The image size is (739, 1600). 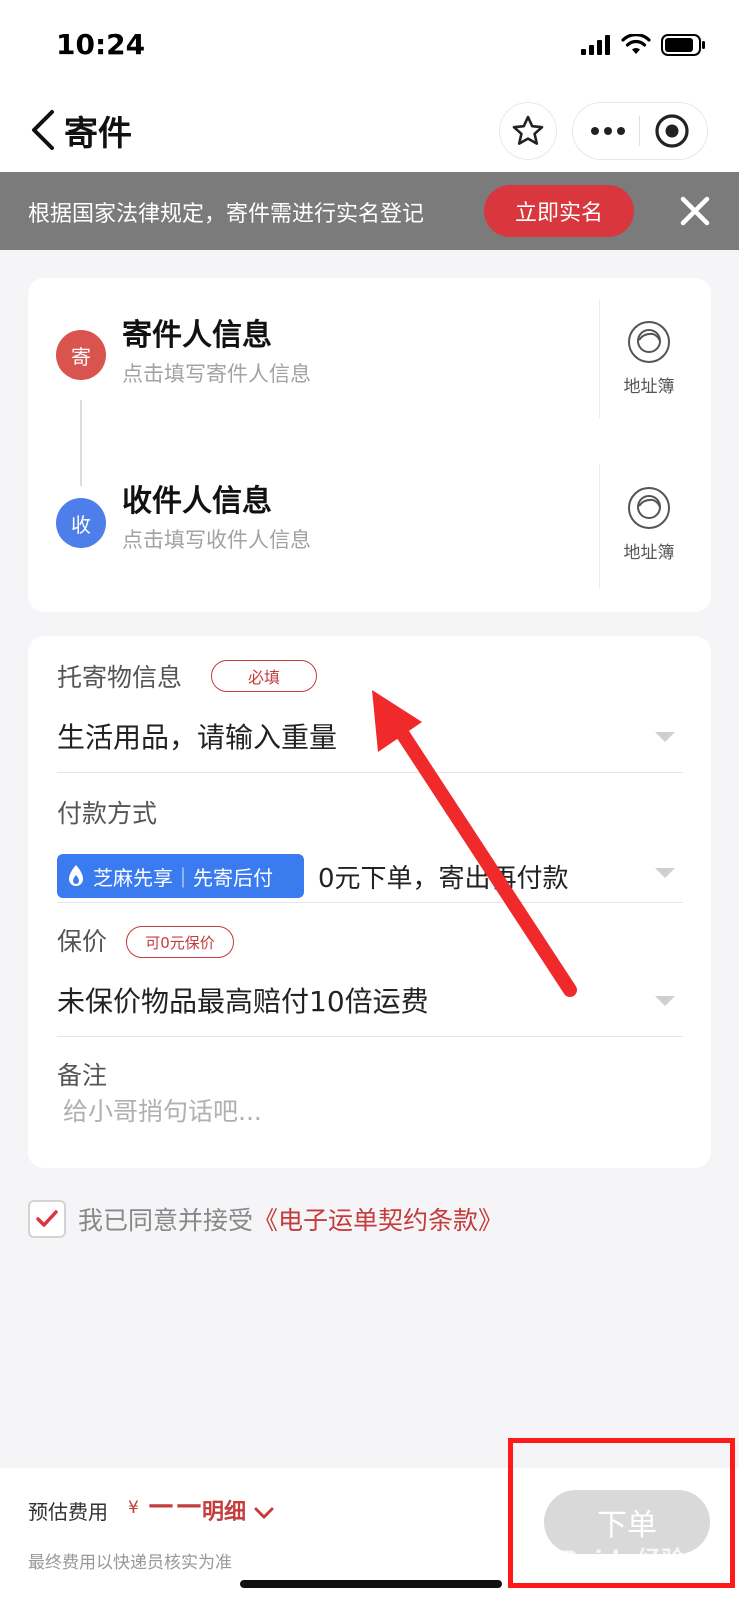 I want to click on star-icon, so click(x=528, y=130).